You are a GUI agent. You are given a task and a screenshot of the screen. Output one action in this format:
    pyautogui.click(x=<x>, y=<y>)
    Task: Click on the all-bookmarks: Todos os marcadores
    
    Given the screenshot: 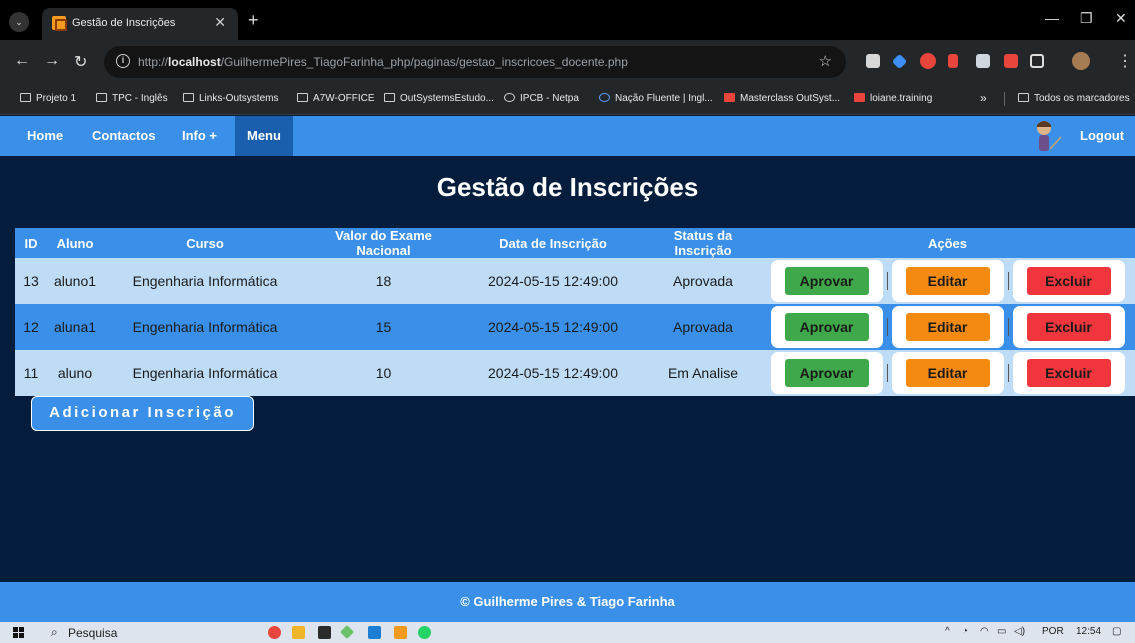 What is the action you would take?
    pyautogui.click(x=1074, y=98)
    